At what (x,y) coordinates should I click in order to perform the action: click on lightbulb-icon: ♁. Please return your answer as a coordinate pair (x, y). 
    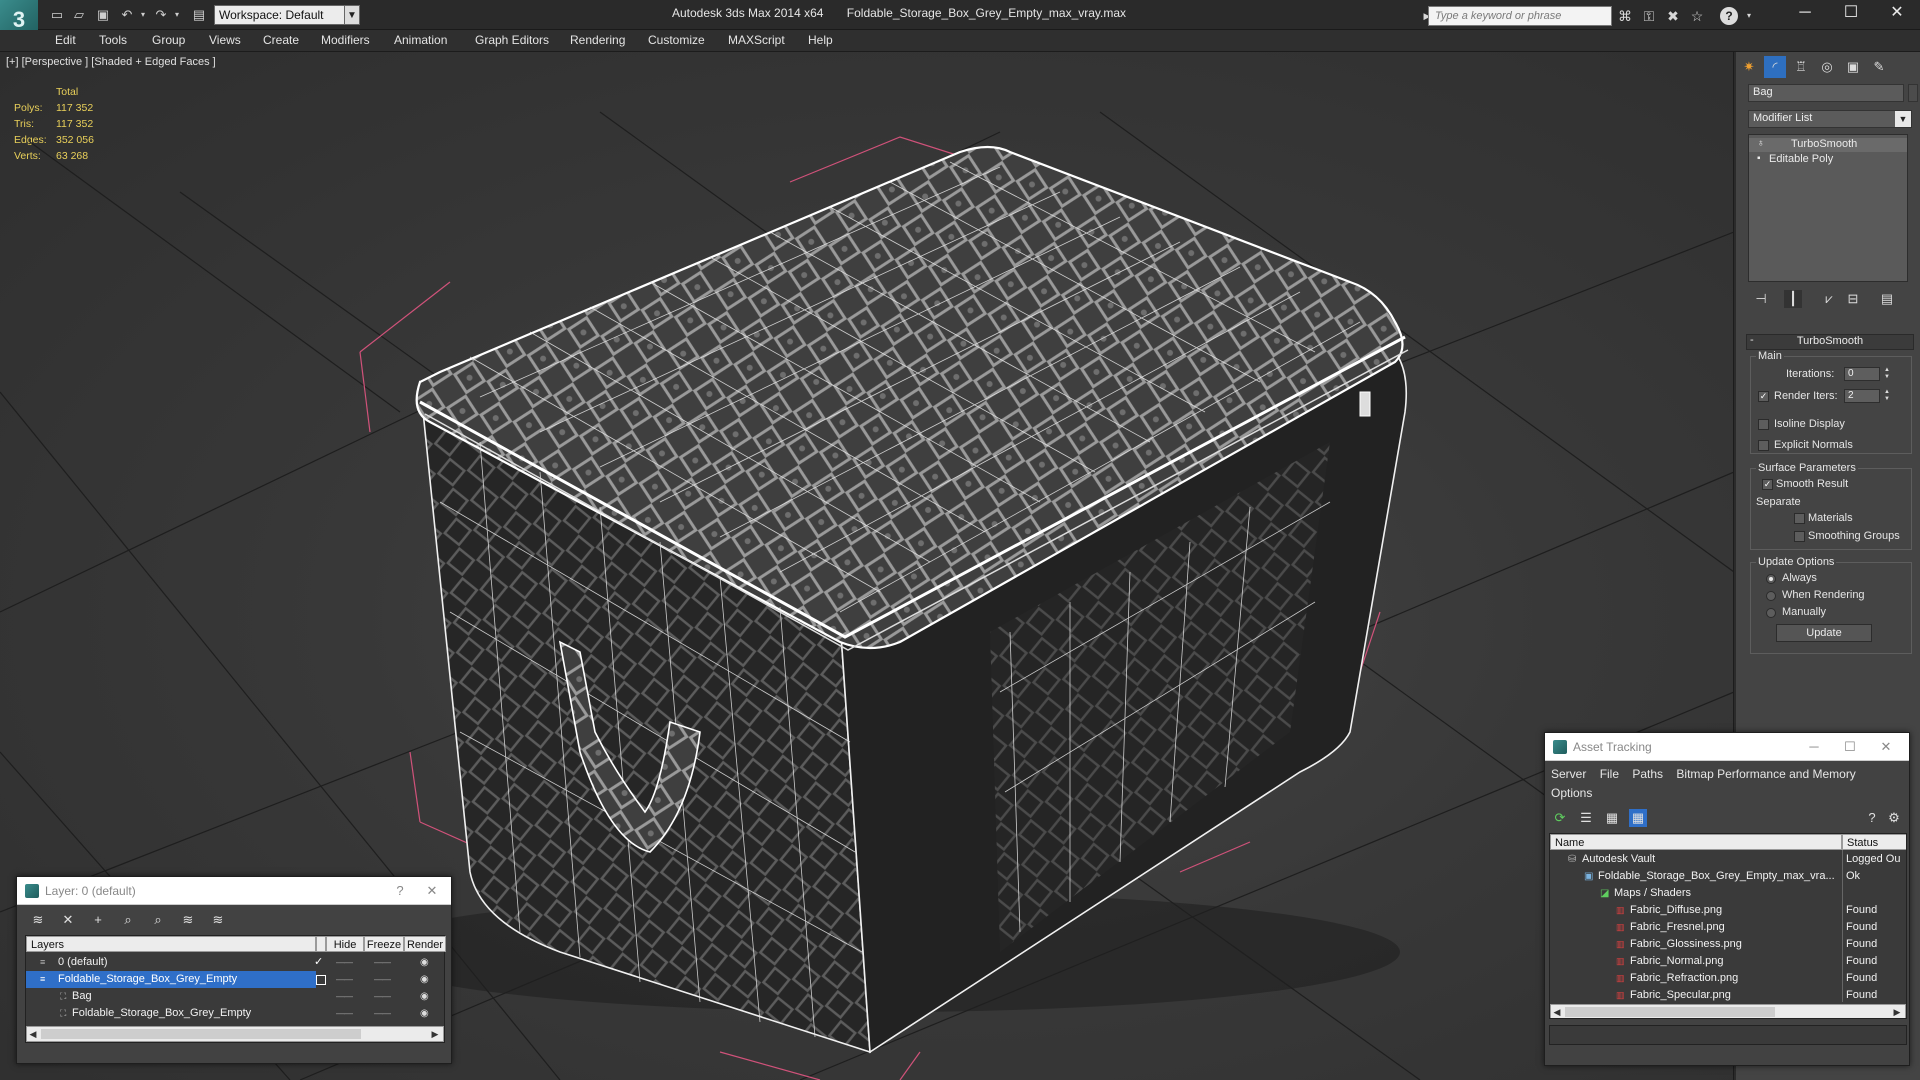
    Looking at the image, I should click on (1761, 143).